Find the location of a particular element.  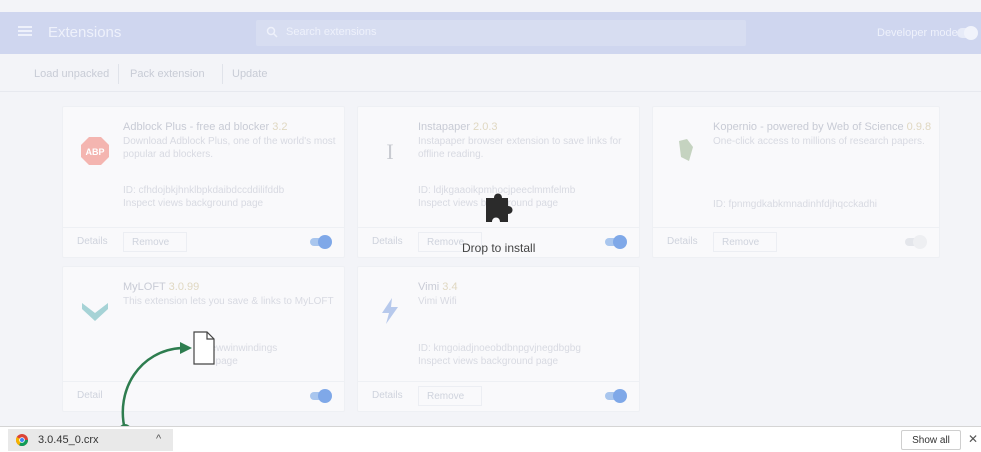

search-placeholder: Search extensions is located at coordinates (331, 32).